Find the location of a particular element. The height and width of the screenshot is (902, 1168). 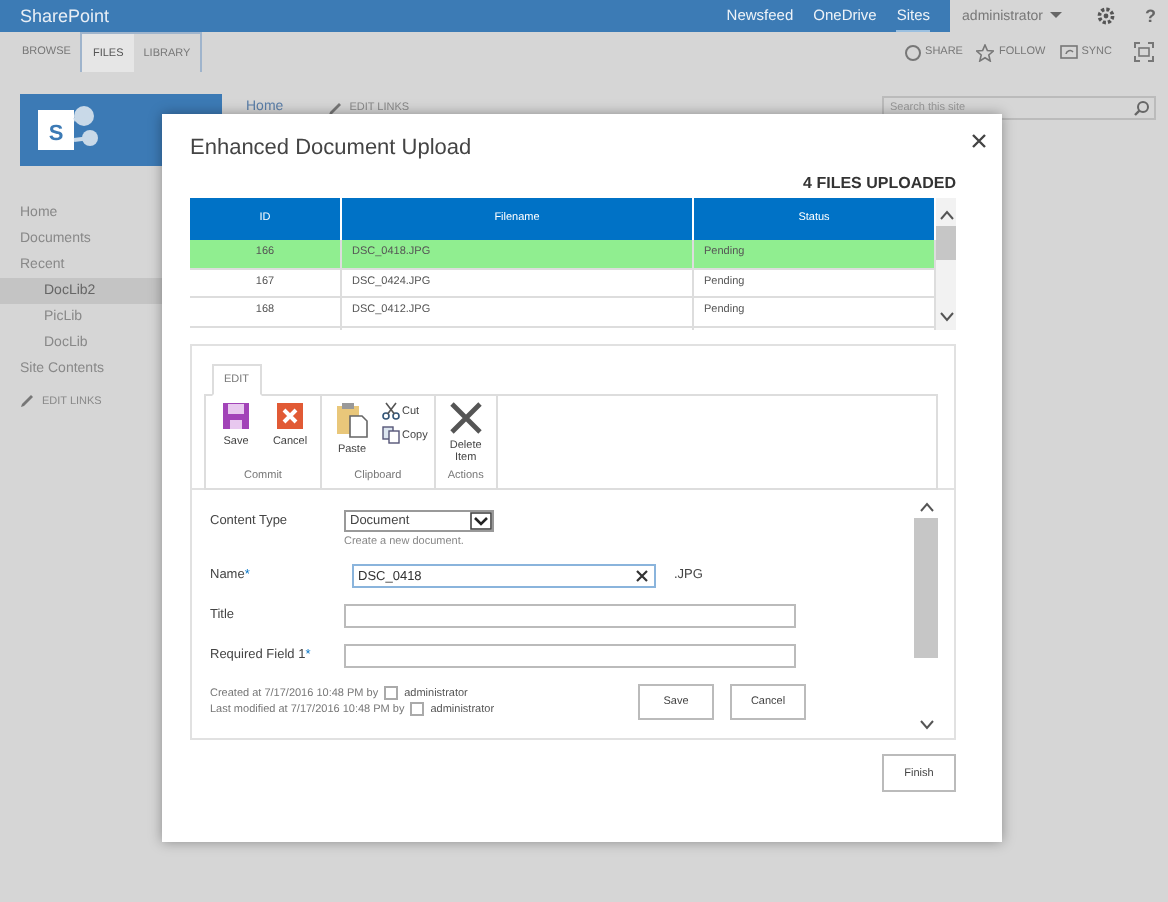

sync-icon is located at coordinates (1068, 52).